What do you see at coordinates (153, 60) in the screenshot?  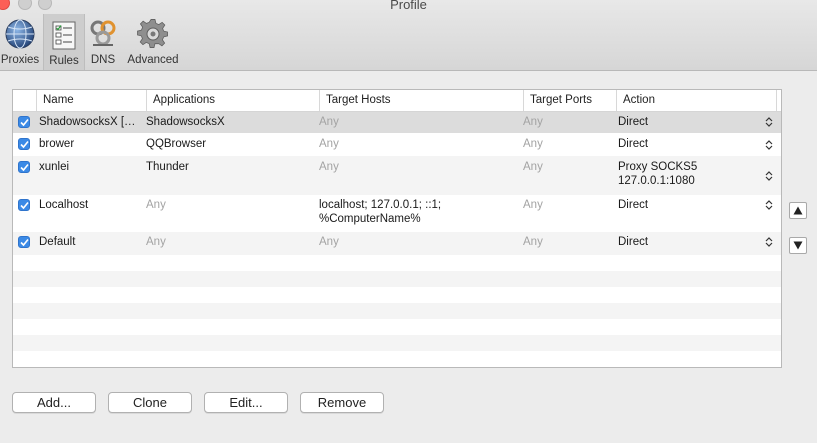 I see `toolbar-label: Advanced` at bounding box center [153, 60].